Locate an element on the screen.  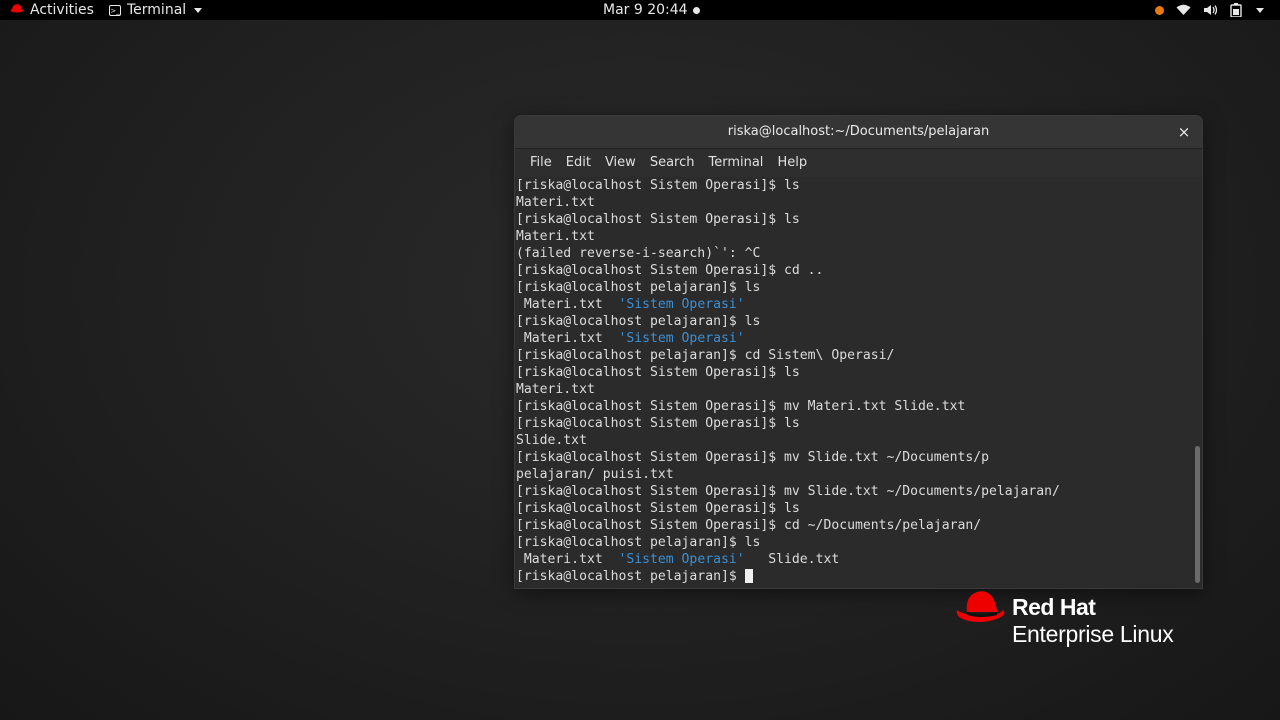
terminal-line: pelajaran/ puisi.txt is located at coordinates (854, 474).